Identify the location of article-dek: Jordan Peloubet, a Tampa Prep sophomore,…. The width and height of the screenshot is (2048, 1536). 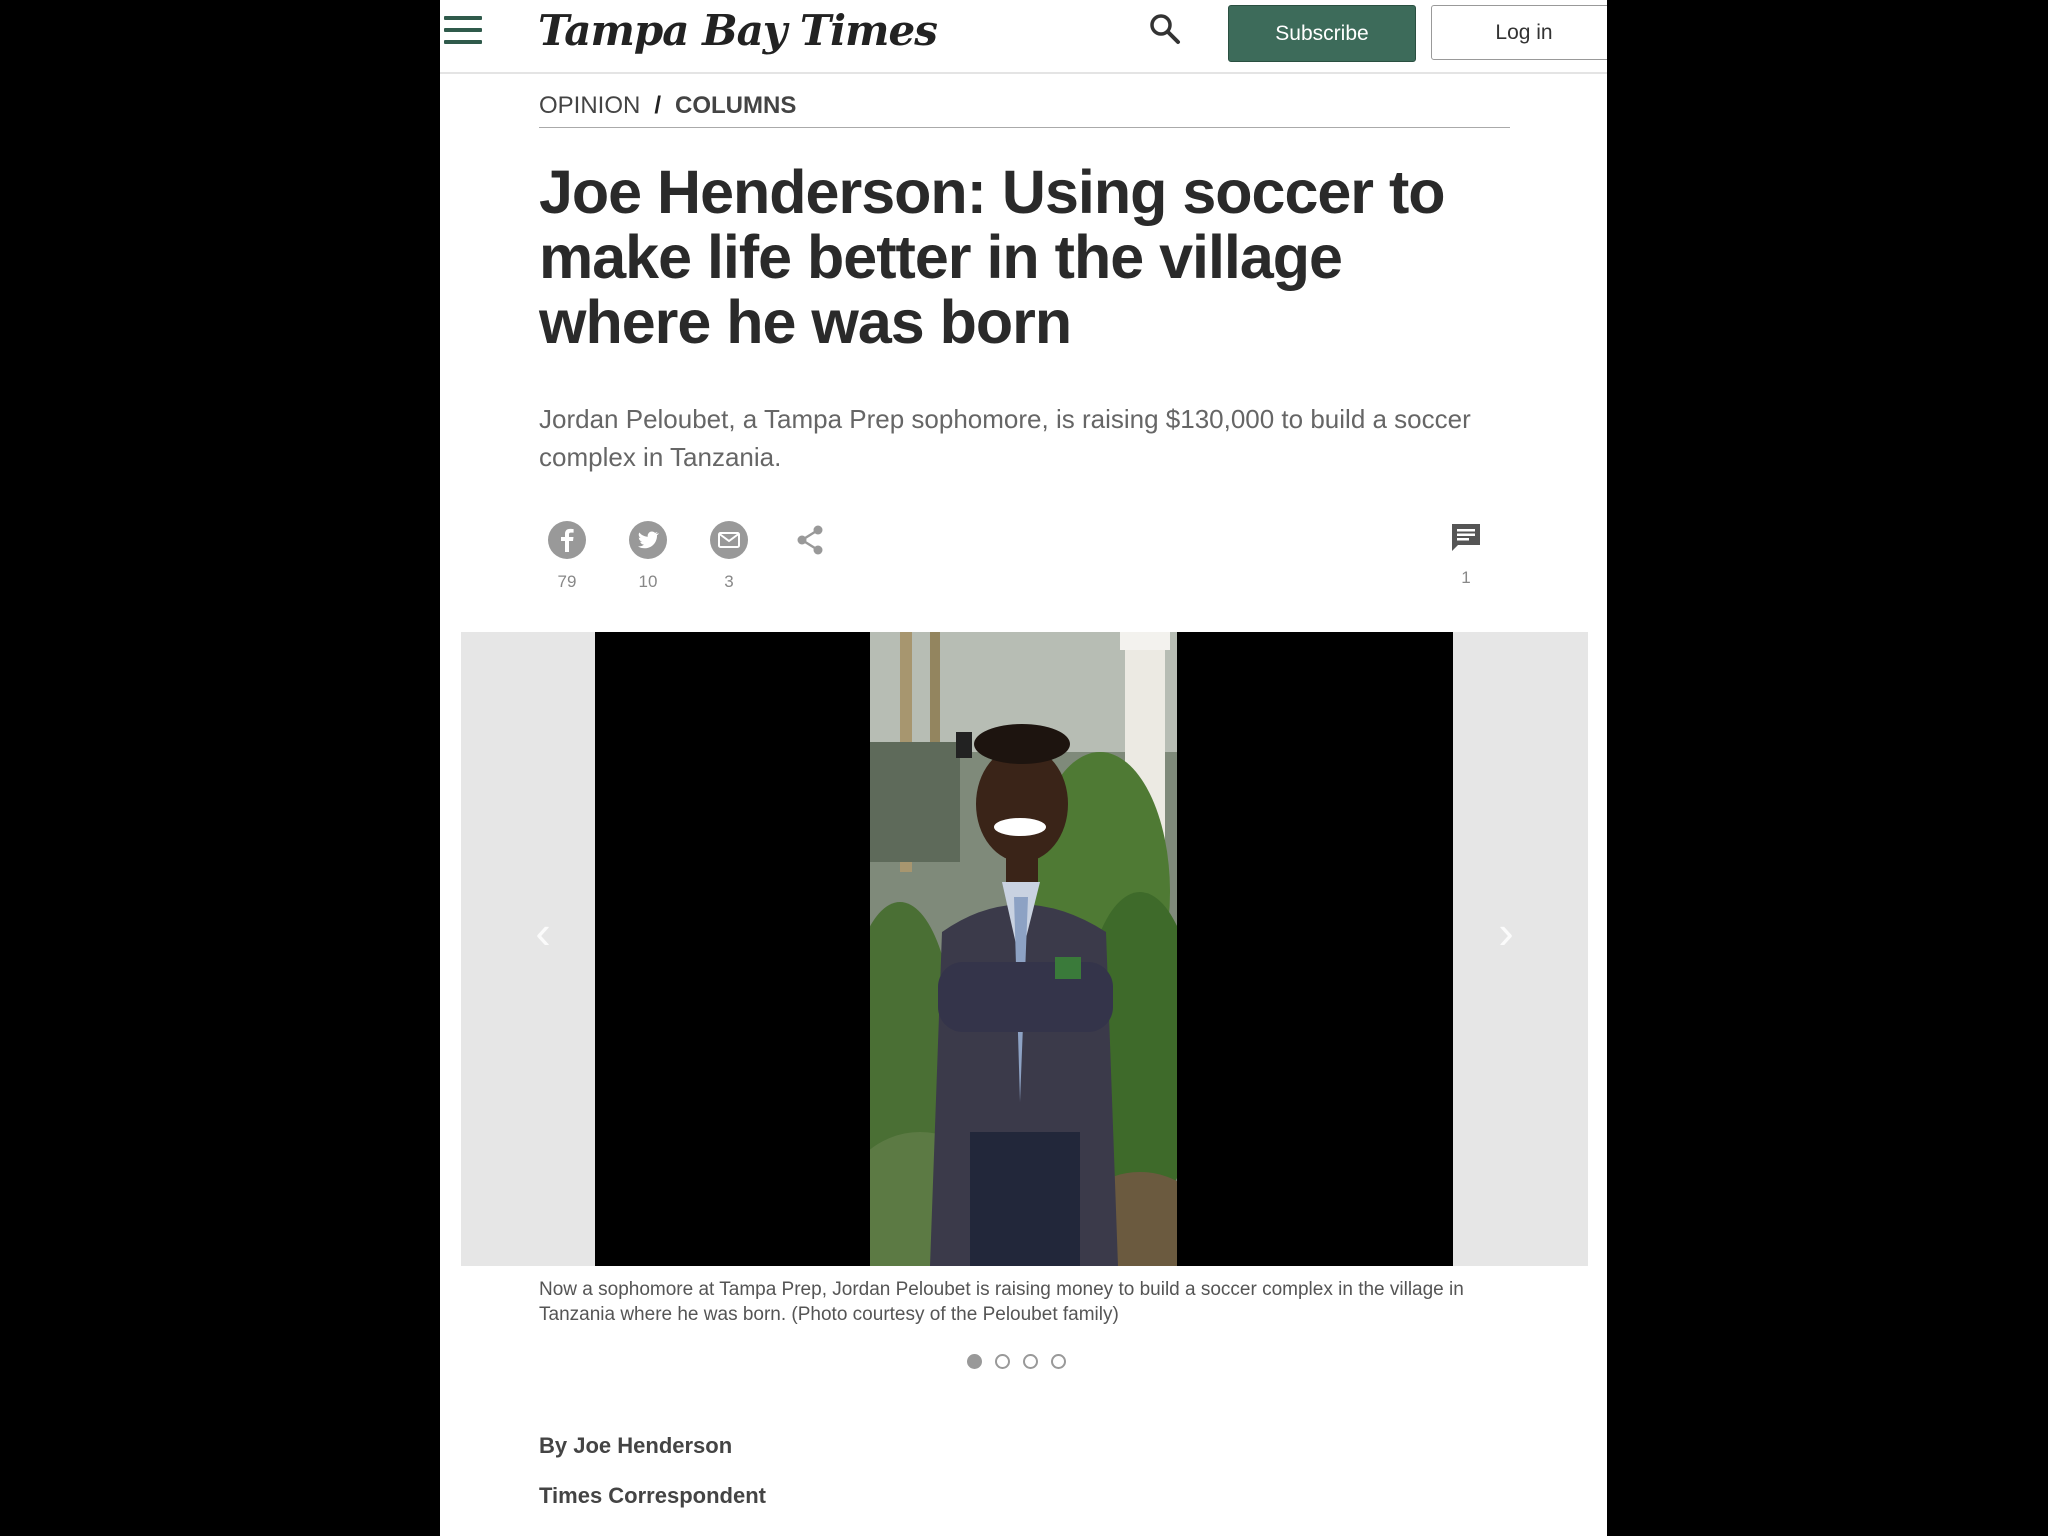
(1005, 438).